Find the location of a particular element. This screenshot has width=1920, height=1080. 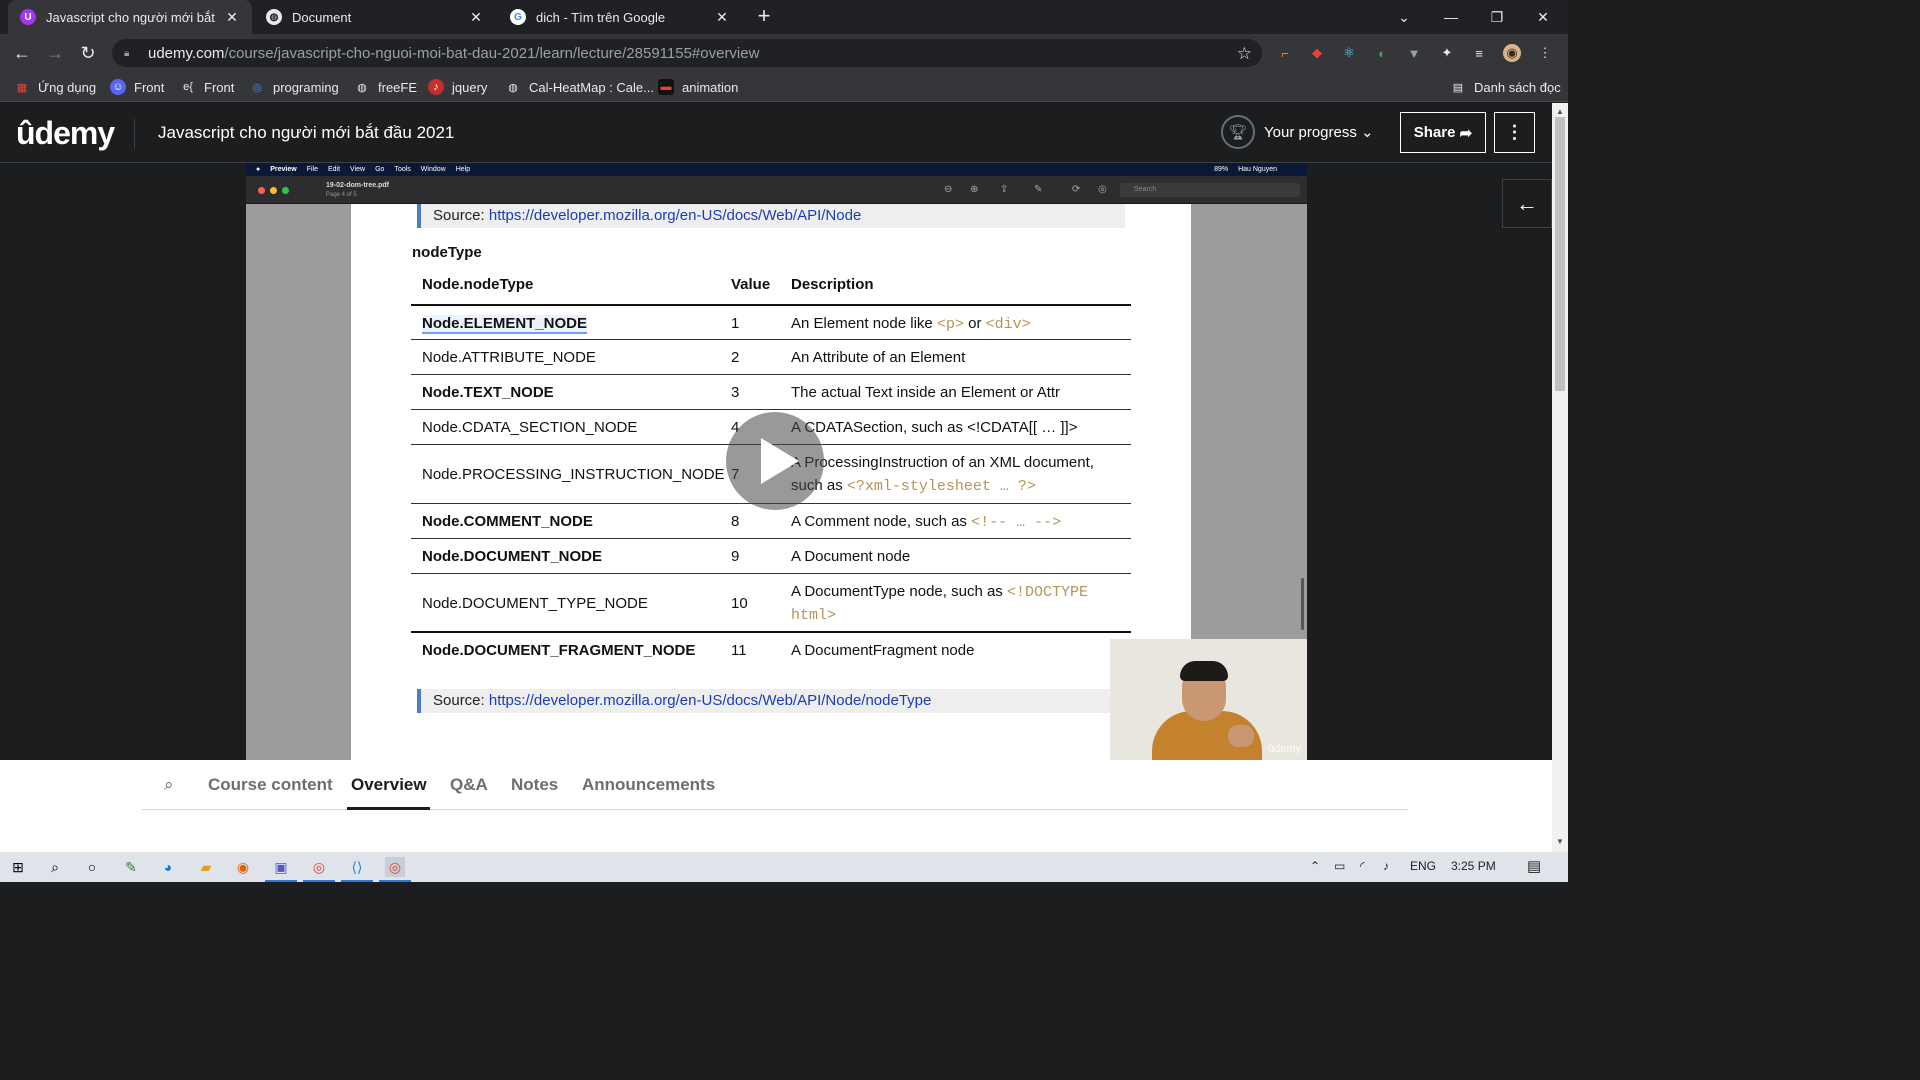

windows-start-icon: ⊞ is located at coordinates (18, 867).